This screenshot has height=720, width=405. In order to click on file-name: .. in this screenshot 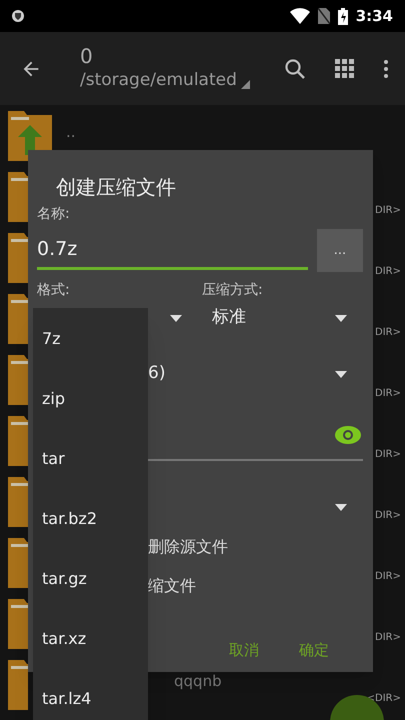, I will do `click(71, 132)`.